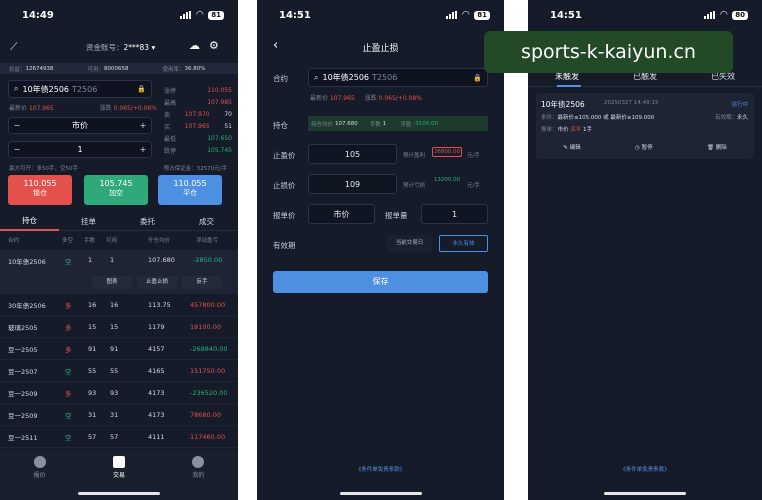 The image size is (762, 500). I want to click on order-price-select: 市价, so click(341, 214).